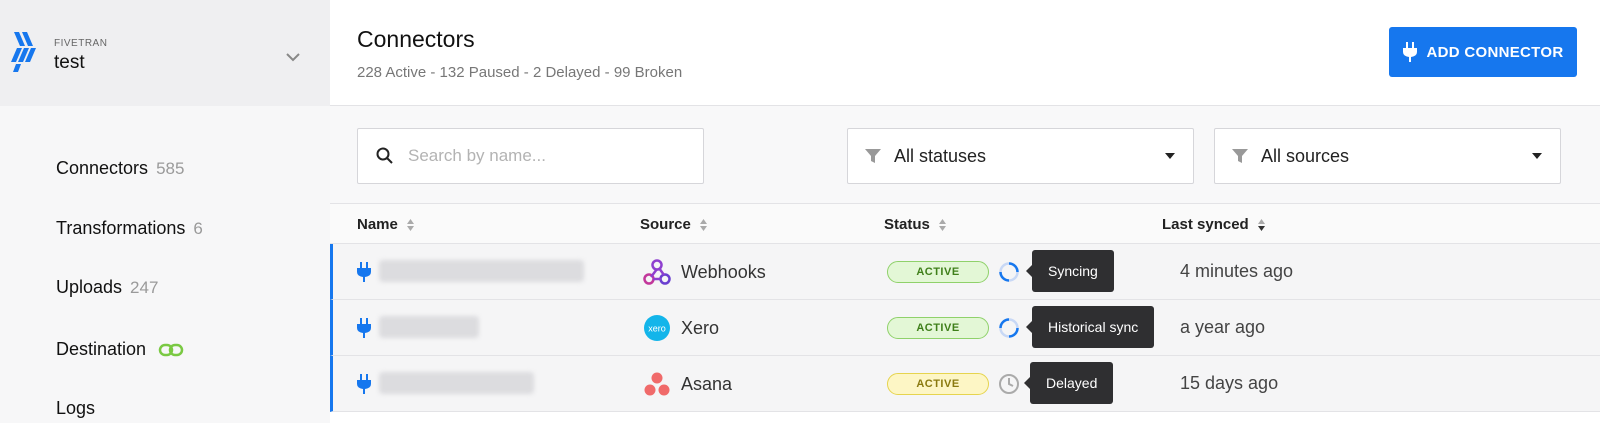 The height and width of the screenshot is (423, 1600). Describe the element at coordinates (1020, 156) in the screenshot. I see `status-filter-select: All statuses` at that location.